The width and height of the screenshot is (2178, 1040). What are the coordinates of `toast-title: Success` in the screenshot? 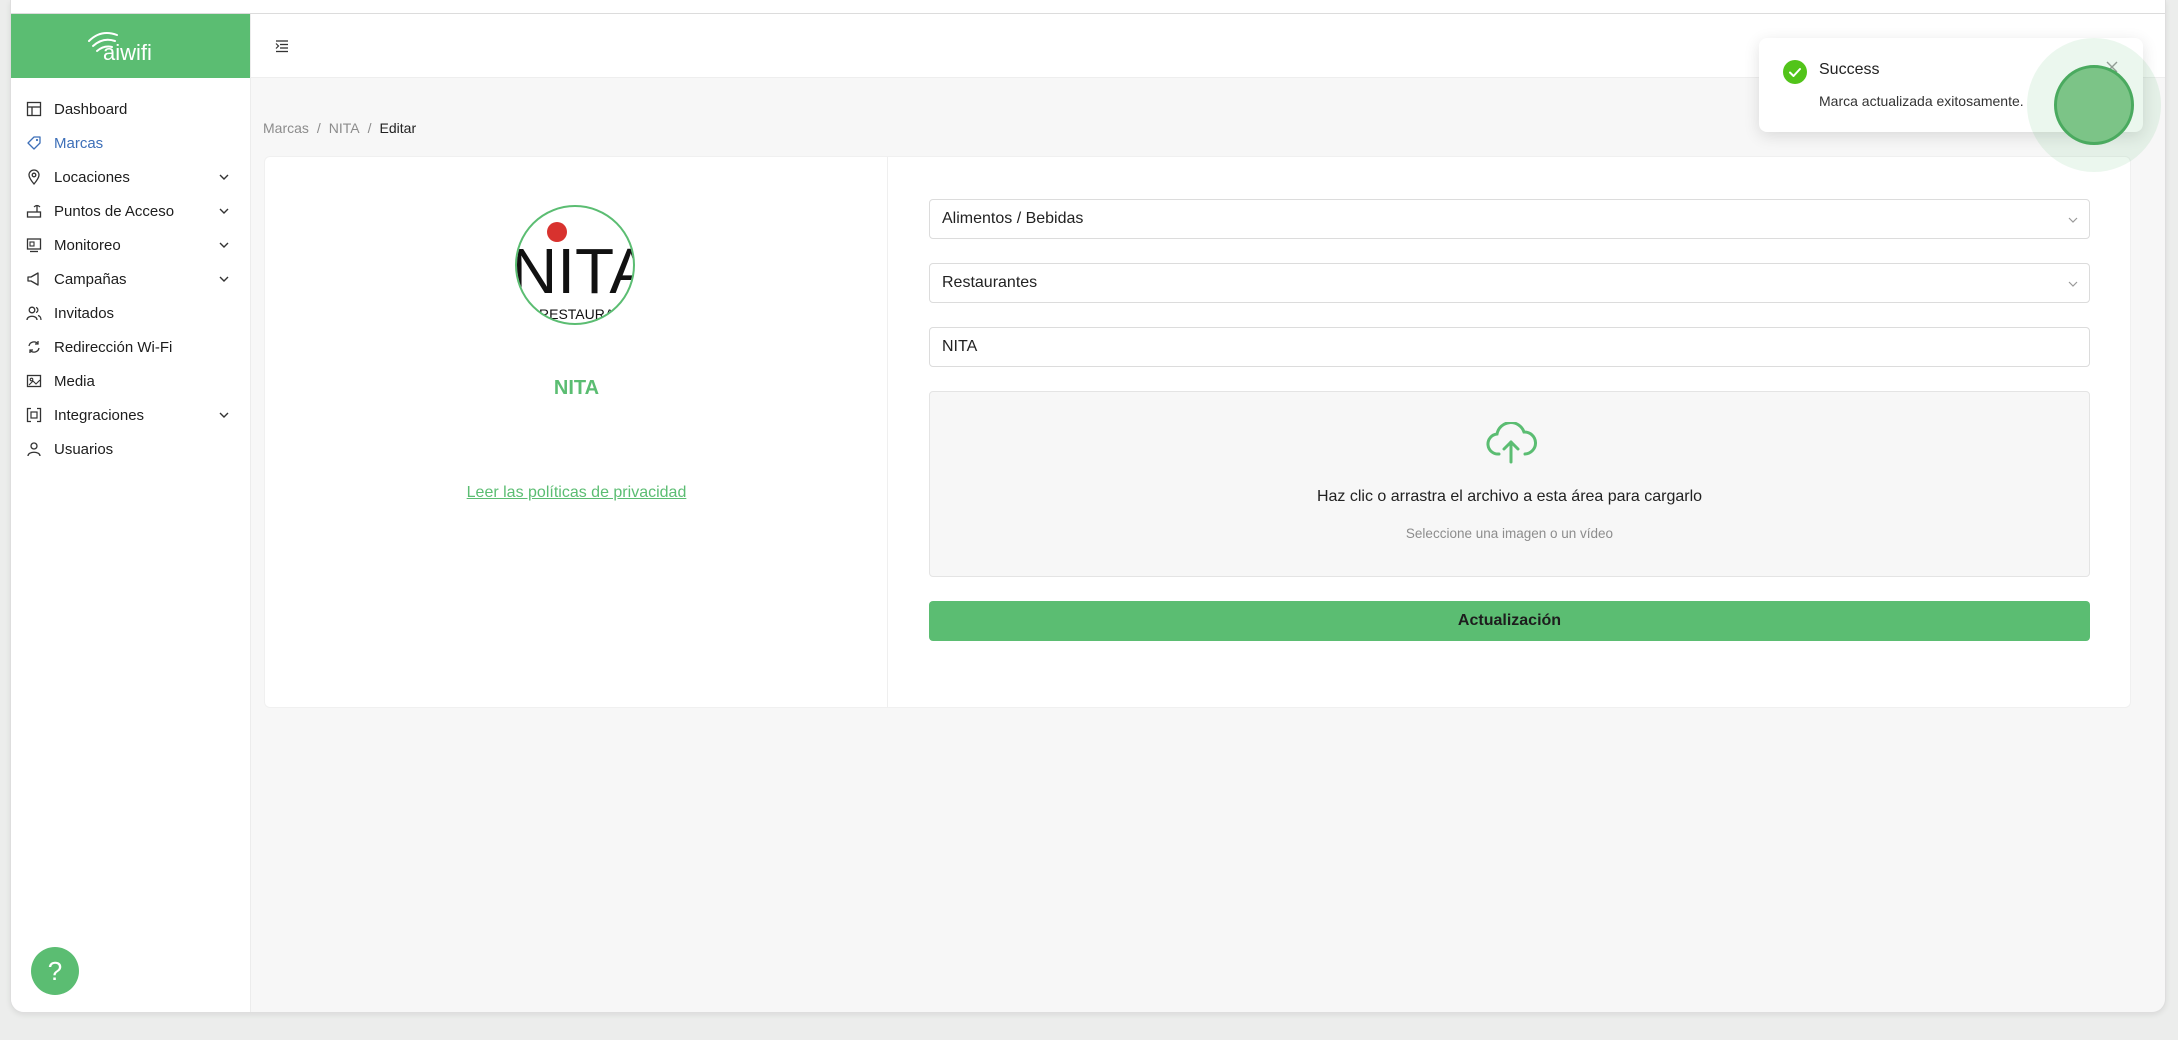 It's located at (1849, 69).